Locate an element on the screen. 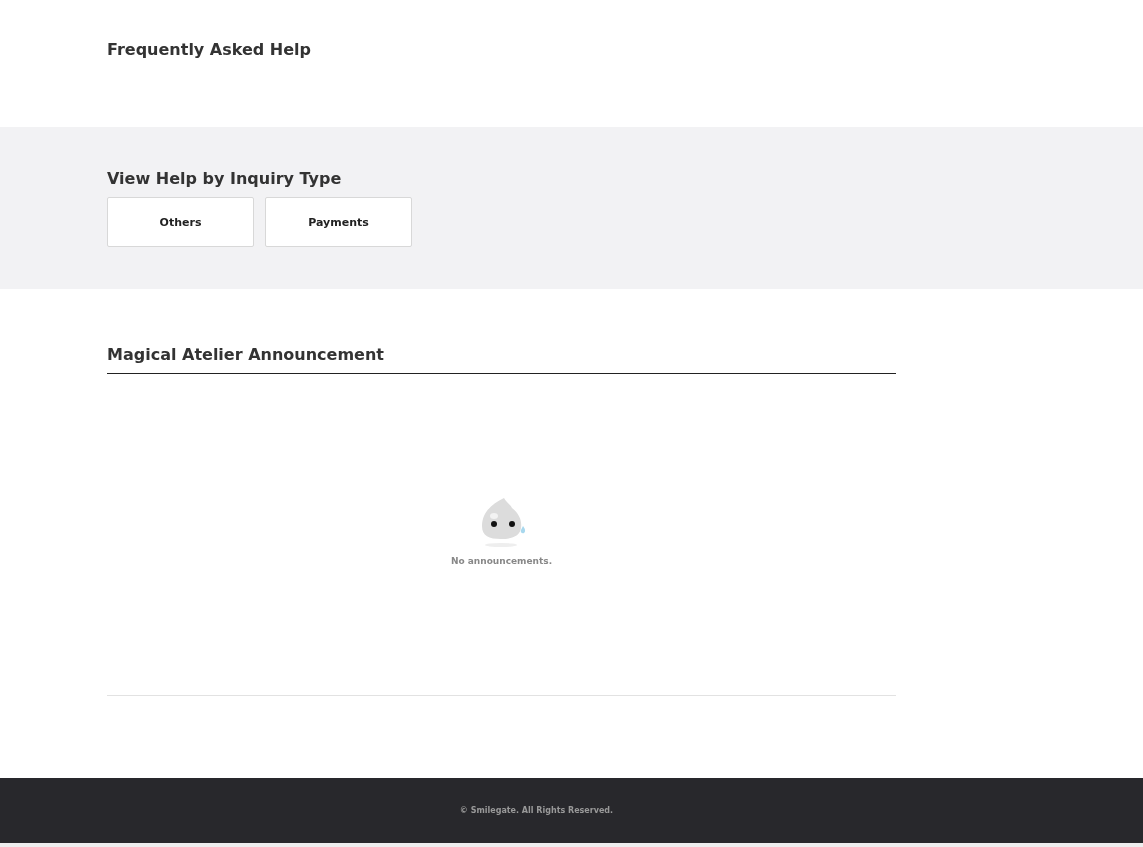 This screenshot has width=1143, height=847. inquiry-type-button: Others is located at coordinates (180, 222).